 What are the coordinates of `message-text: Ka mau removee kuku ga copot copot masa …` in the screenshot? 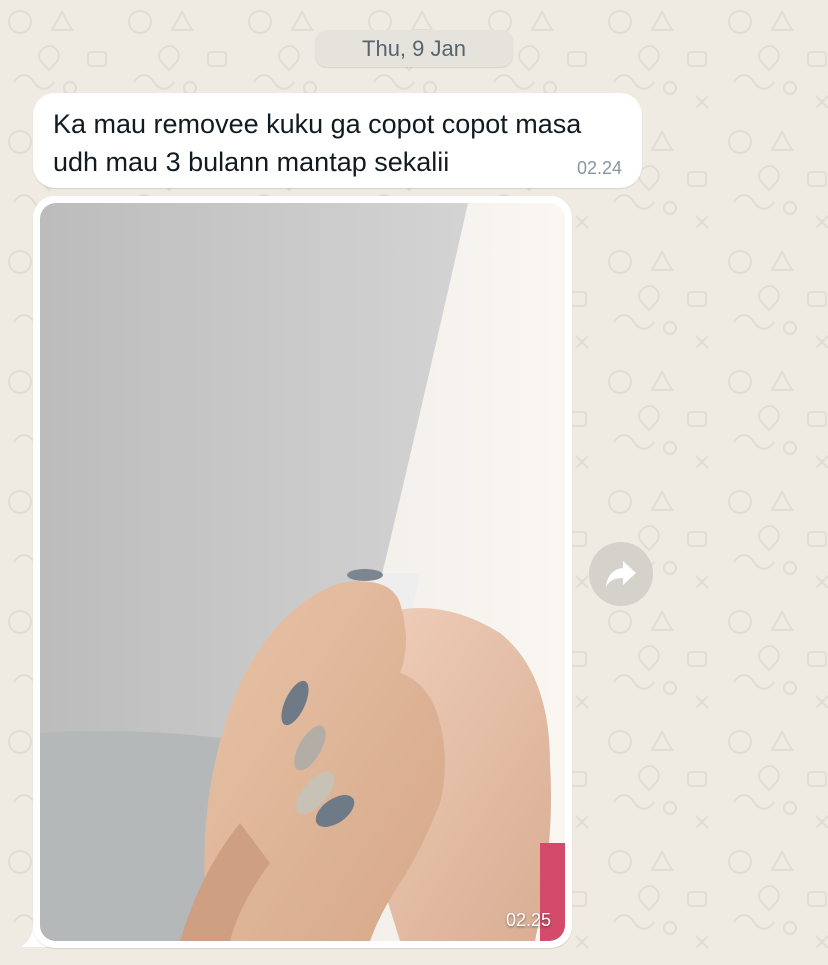 It's located at (317, 143).